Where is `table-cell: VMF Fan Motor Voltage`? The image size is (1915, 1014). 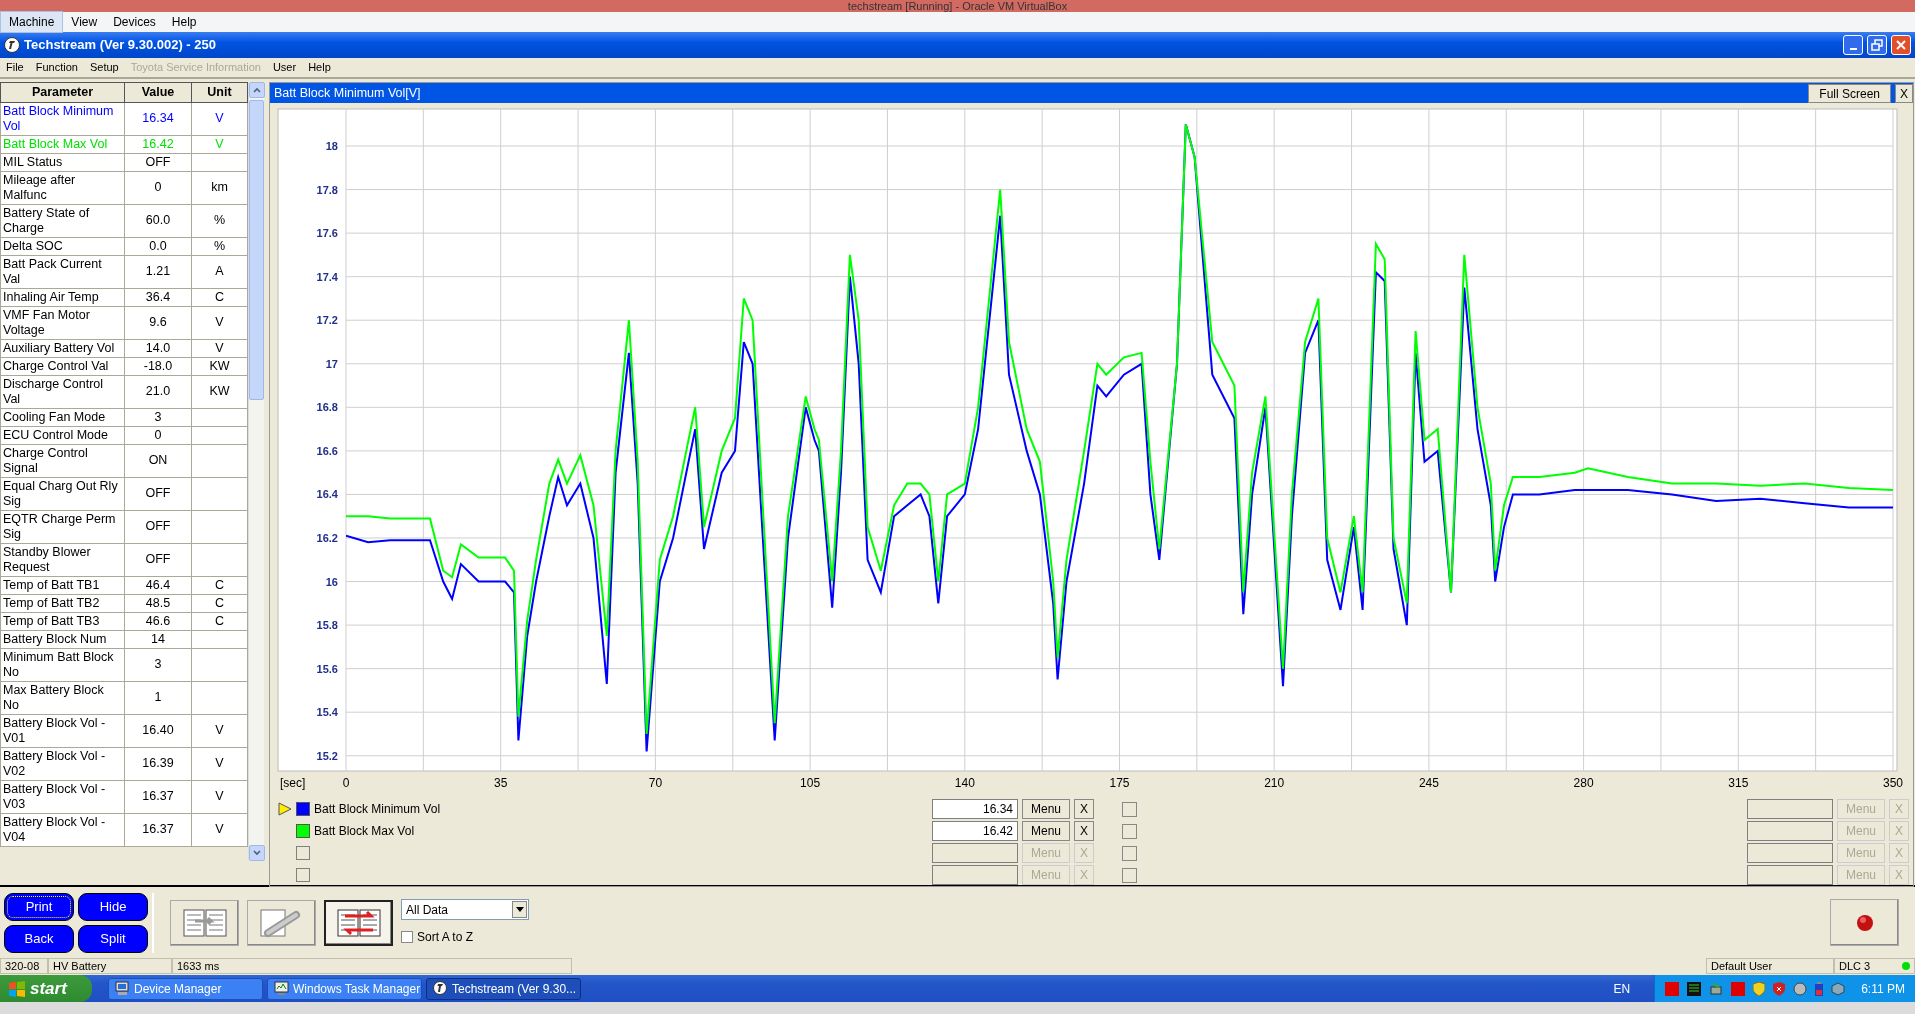 table-cell: VMF Fan Motor Voltage is located at coordinates (62, 323).